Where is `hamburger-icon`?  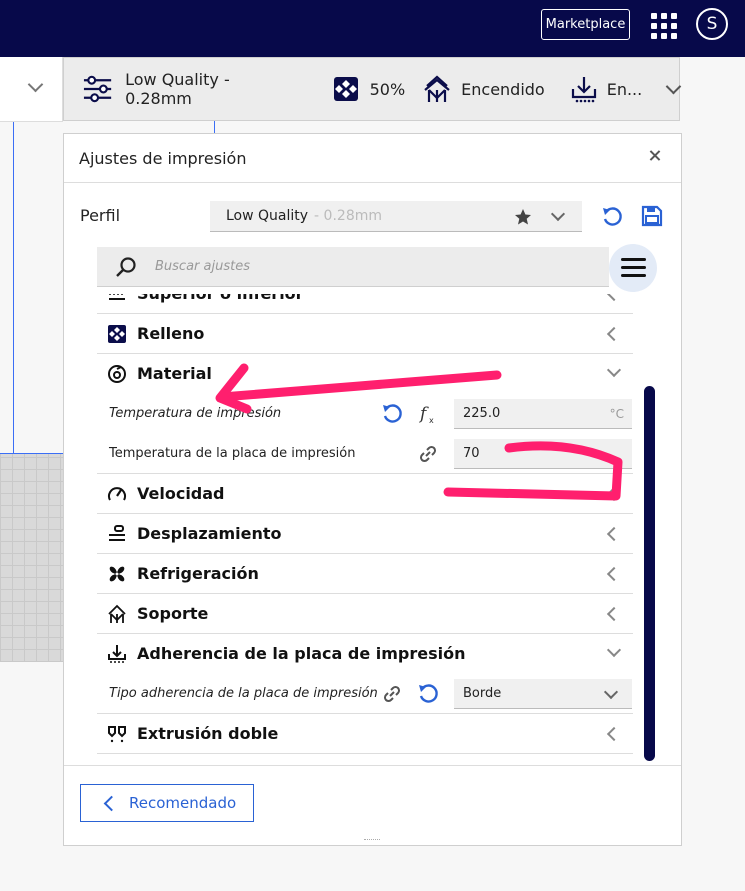
hamburger-icon is located at coordinates (633, 259).